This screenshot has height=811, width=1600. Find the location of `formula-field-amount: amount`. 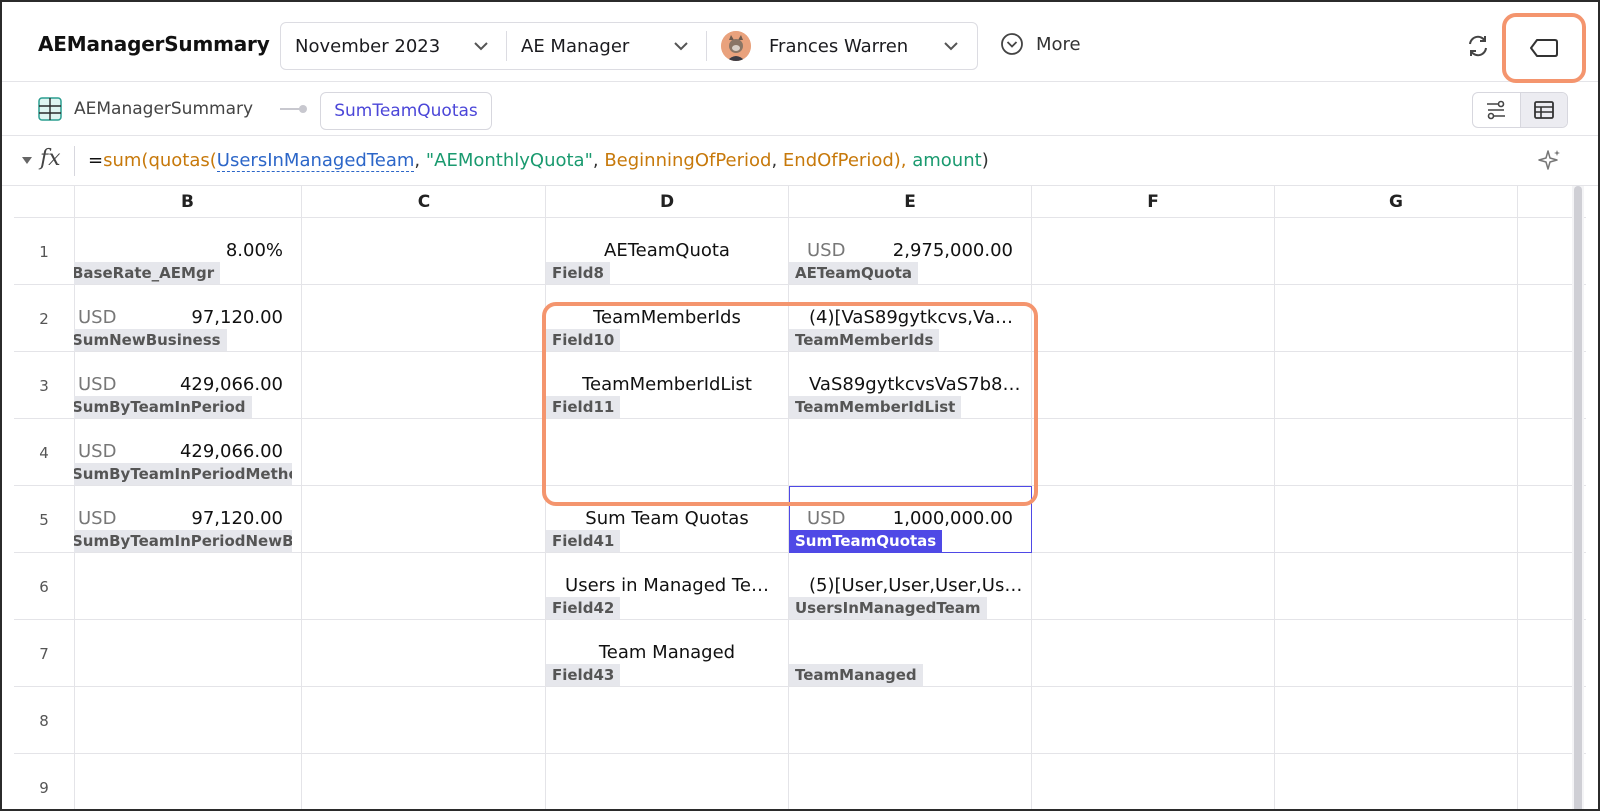

formula-field-amount: amount is located at coordinates (947, 160).